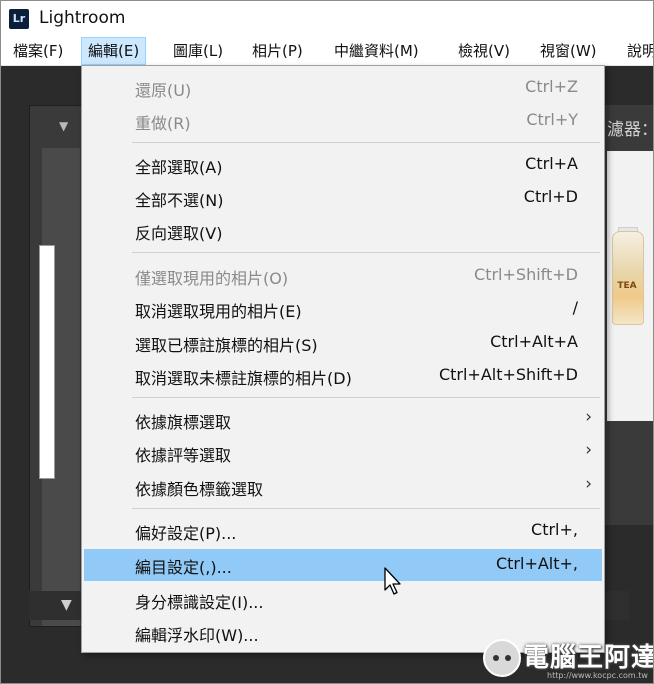 The height and width of the screenshot is (684, 654). What do you see at coordinates (627, 286) in the screenshot?
I see `product-label: TEA` at bounding box center [627, 286].